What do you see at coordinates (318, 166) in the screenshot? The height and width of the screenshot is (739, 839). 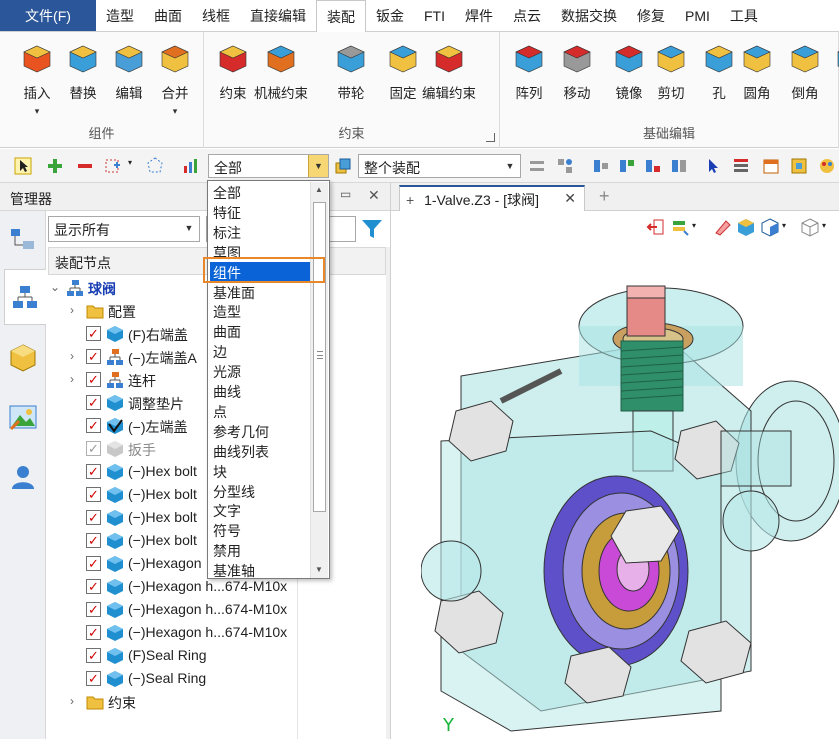 I see `filter-combo-arrow-icon: ▼` at bounding box center [318, 166].